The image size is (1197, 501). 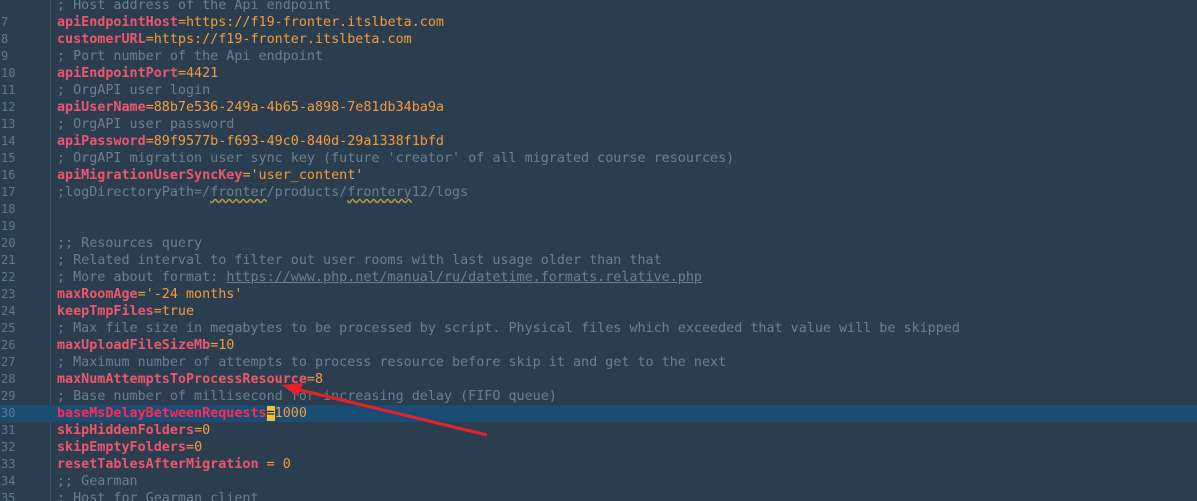 What do you see at coordinates (8, 260) in the screenshot?
I see `line-number: 21` at bounding box center [8, 260].